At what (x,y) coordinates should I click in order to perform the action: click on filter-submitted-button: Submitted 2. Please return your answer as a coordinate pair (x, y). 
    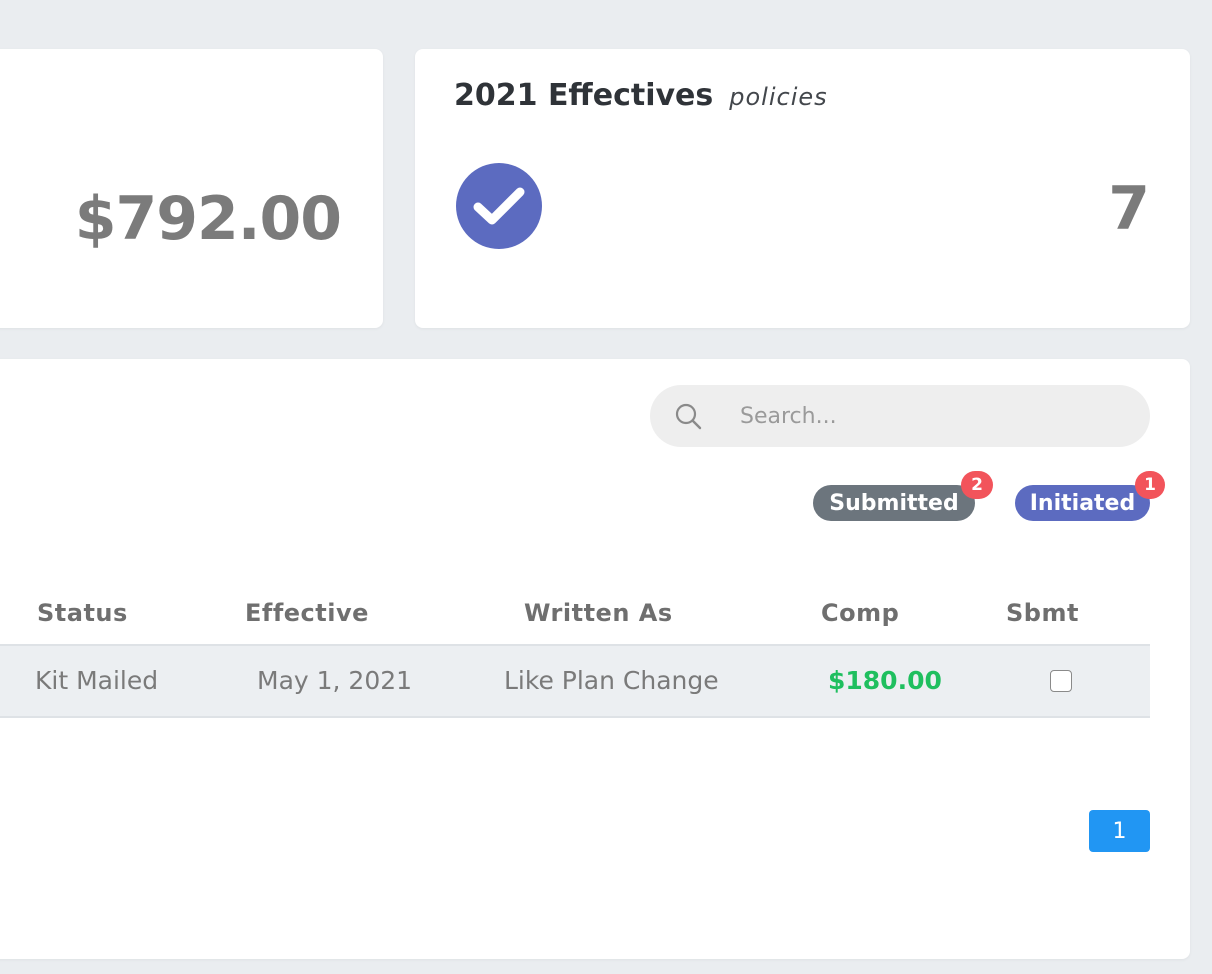
    Looking at the image, I should click on (903, 496).